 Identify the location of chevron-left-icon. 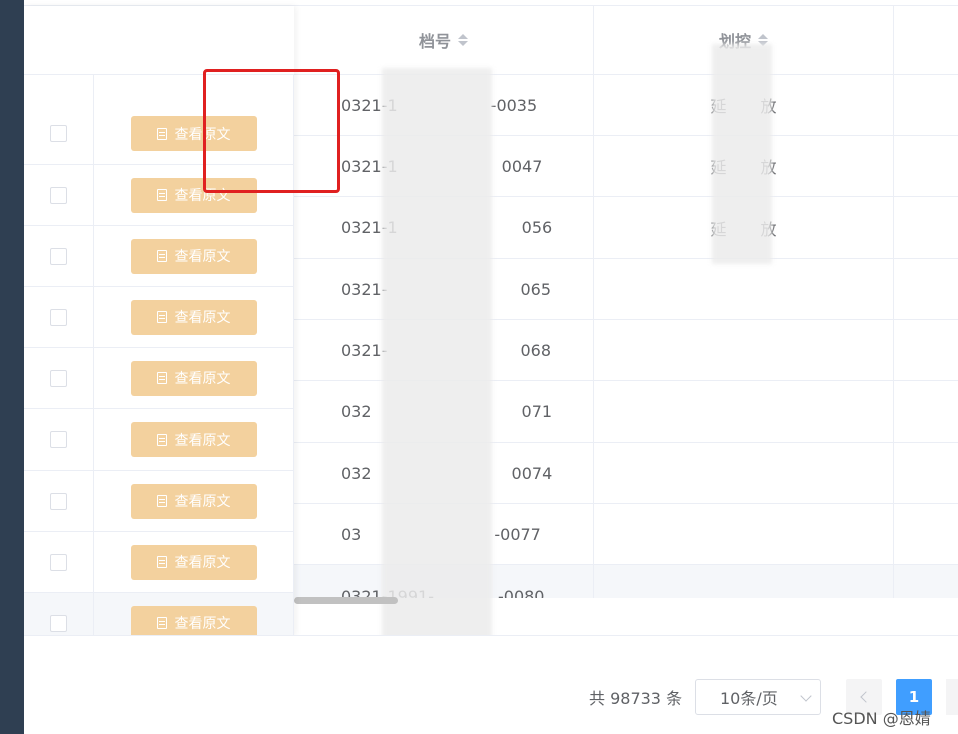
(866, 697).